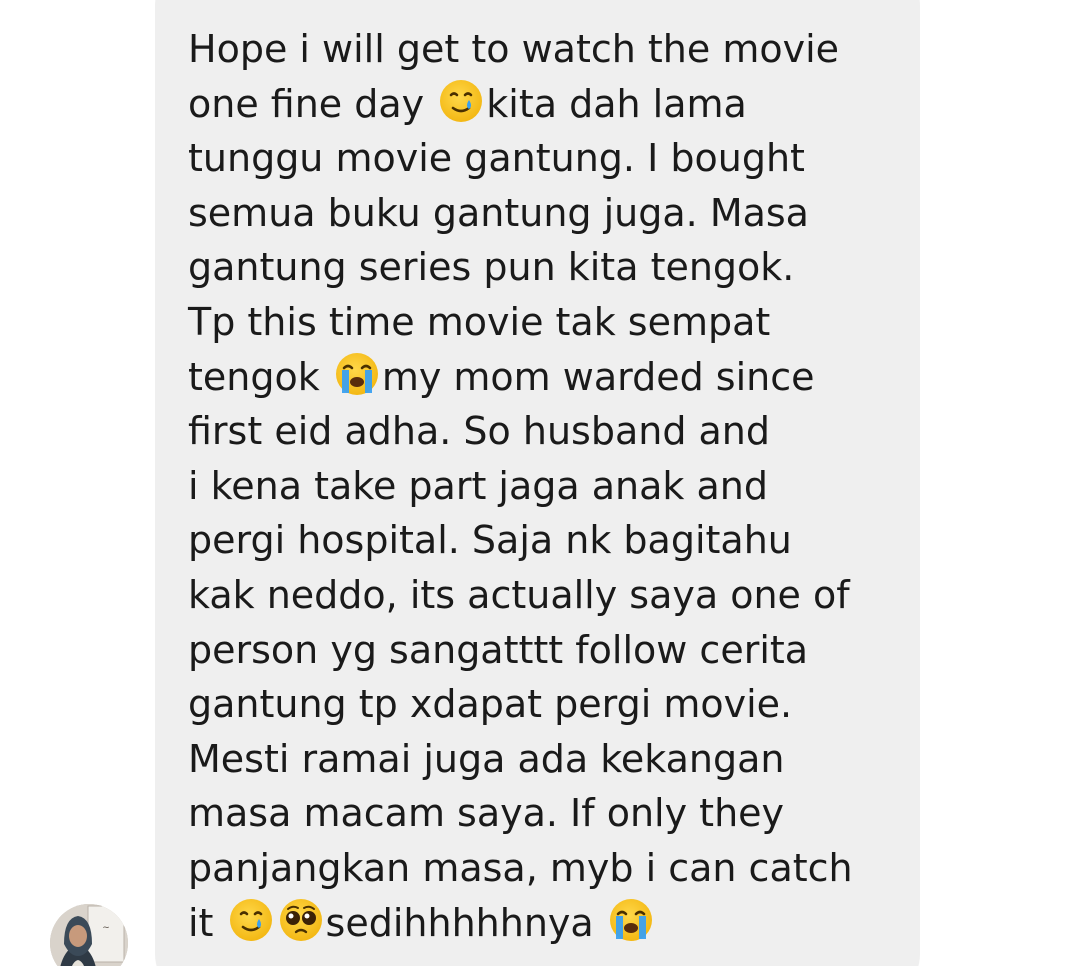 This screenshot has height=966, width=1073. I want to click on message-line: panjangkan masa, myb i can catch, so click(520, 867).